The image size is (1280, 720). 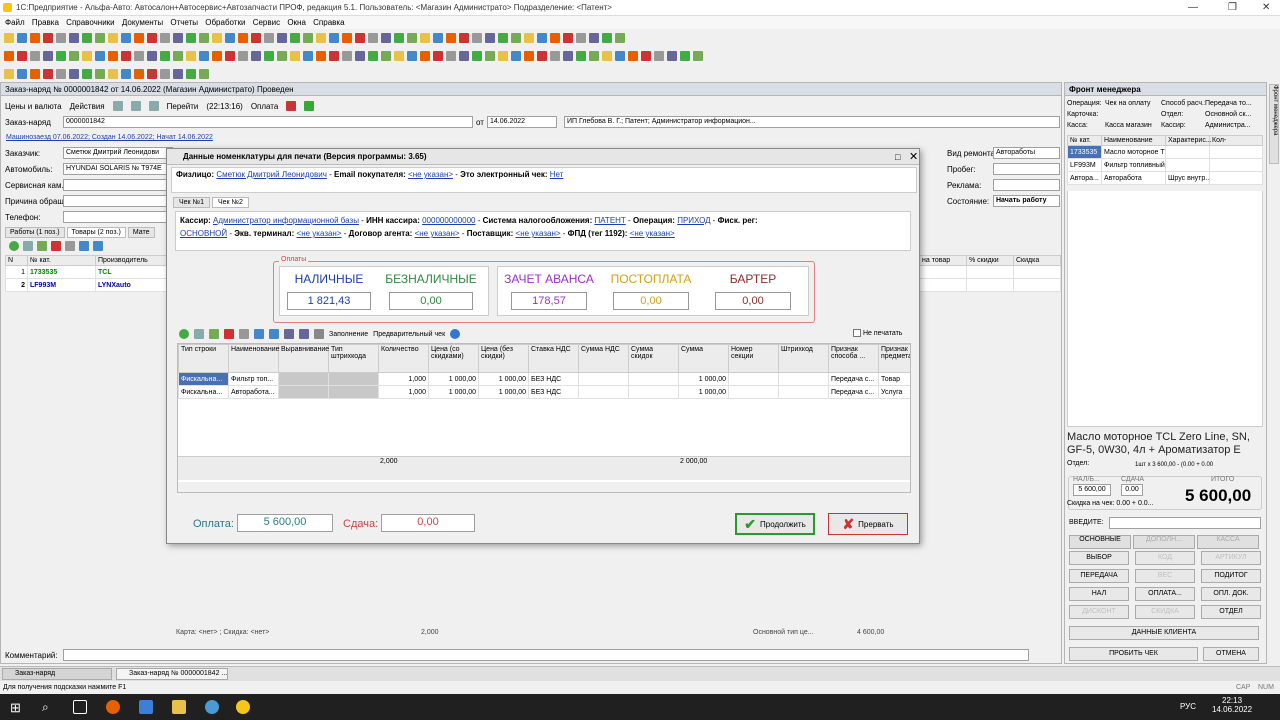 What do you see at coordinates (243, 707) in the screenshot?
I see `1c-app-icon` at bounding box center [243, 707].